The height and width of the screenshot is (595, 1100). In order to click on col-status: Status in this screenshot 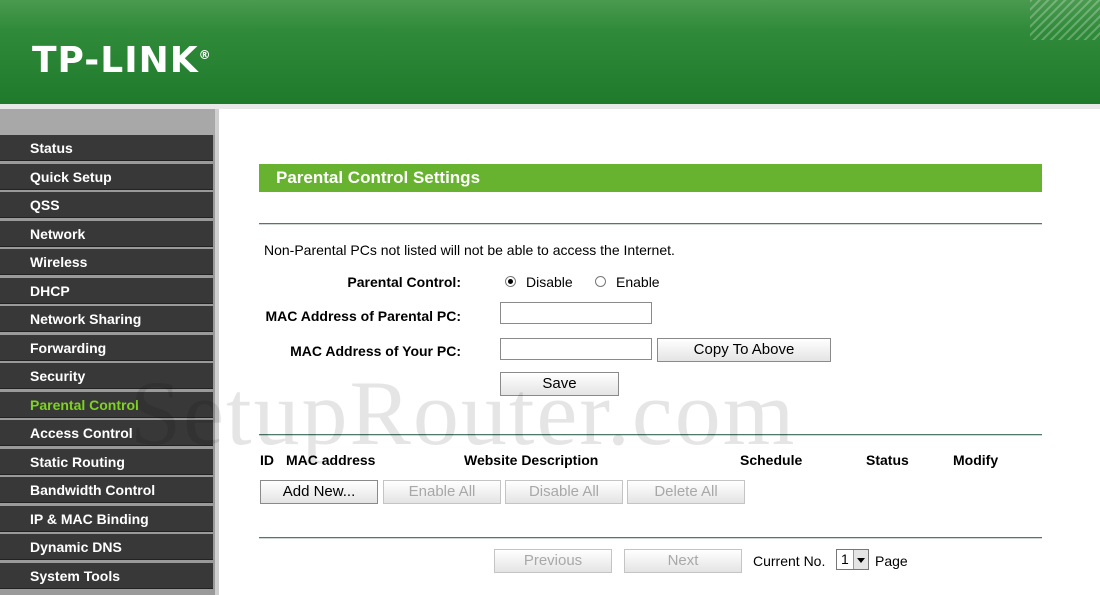, I will do `click(887, 460)`.